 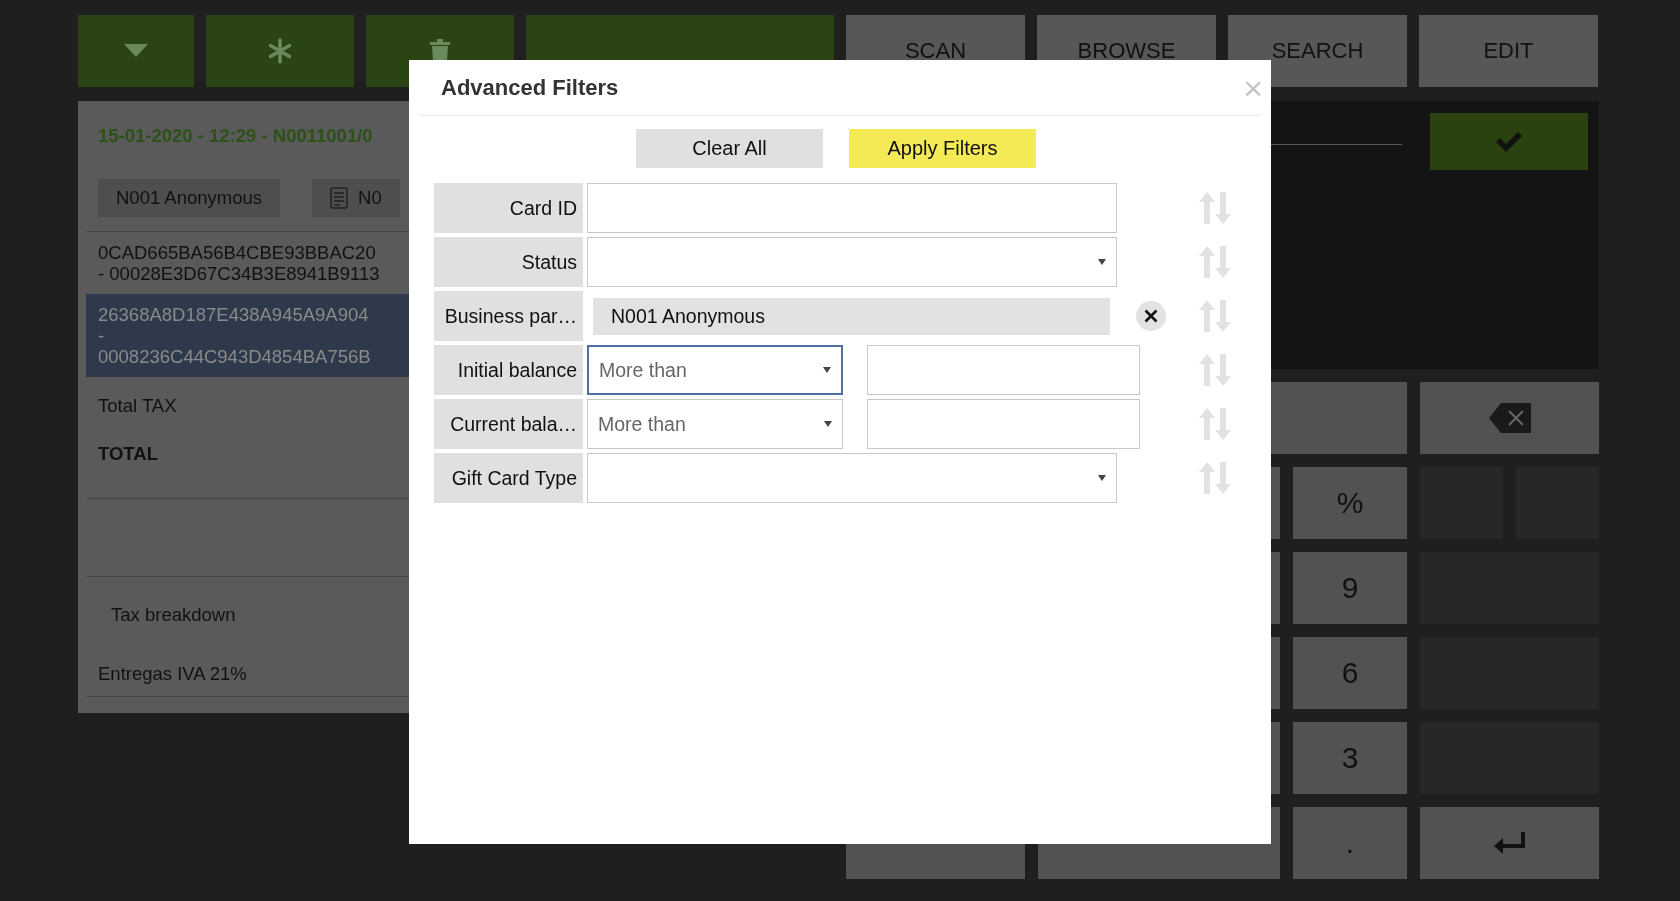 I want to click on total-tax-label: Total TAX, so click(x=137, y=405).